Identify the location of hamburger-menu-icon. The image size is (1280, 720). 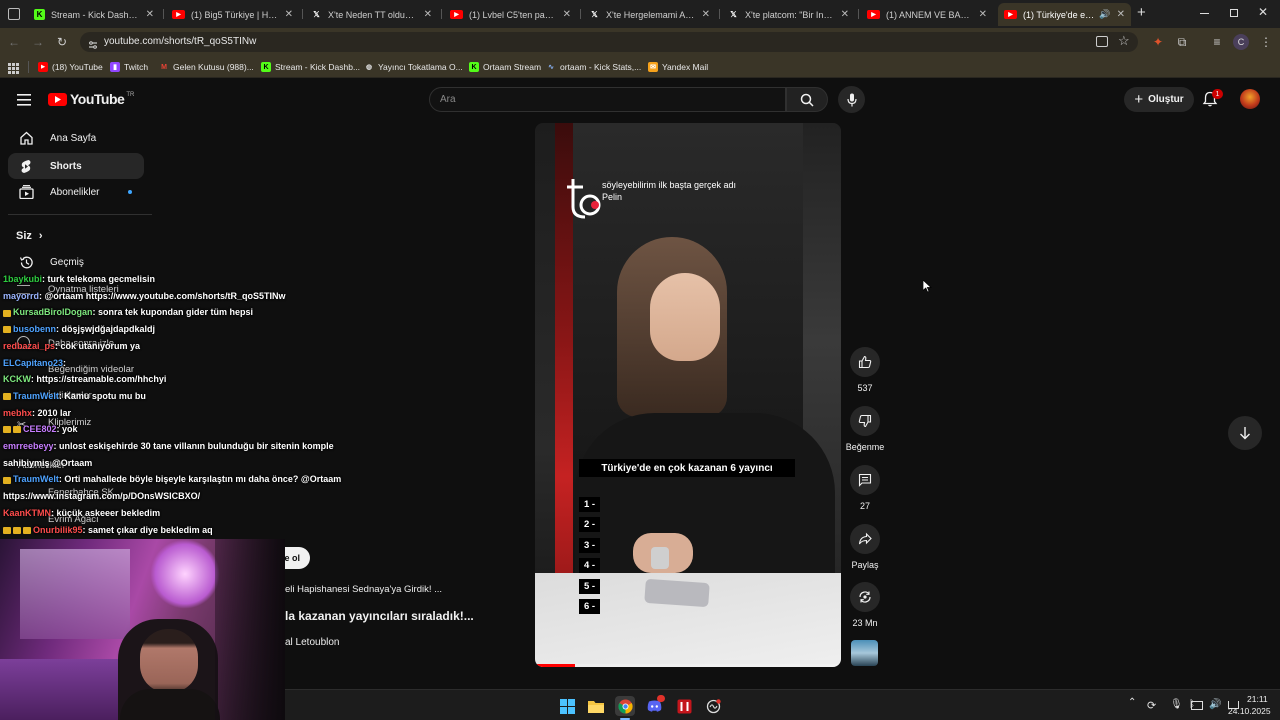
(24, 99).